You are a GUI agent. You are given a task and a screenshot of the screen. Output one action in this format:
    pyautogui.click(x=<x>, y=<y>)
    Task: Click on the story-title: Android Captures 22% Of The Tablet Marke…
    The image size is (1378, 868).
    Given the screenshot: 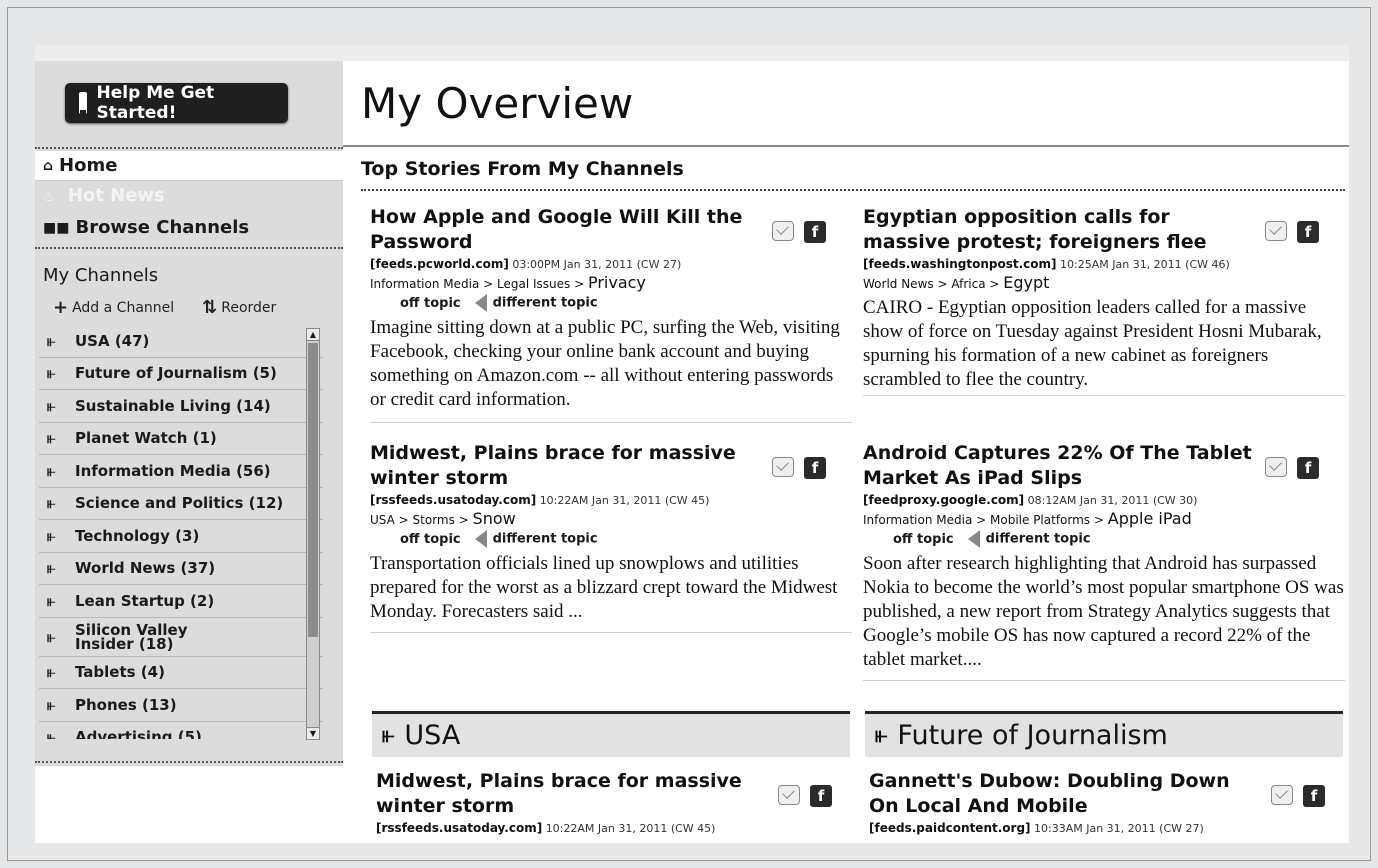 What is the action you would take?
    pyautogui.click(x=1058, y=466)
    